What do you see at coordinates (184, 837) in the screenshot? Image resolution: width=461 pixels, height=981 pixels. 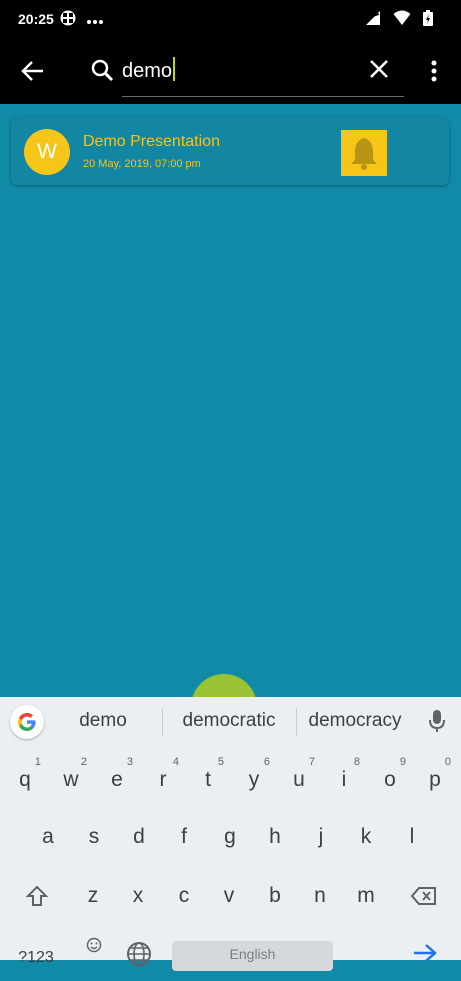 I see `key-f: f` at bounding box center [184, 837].